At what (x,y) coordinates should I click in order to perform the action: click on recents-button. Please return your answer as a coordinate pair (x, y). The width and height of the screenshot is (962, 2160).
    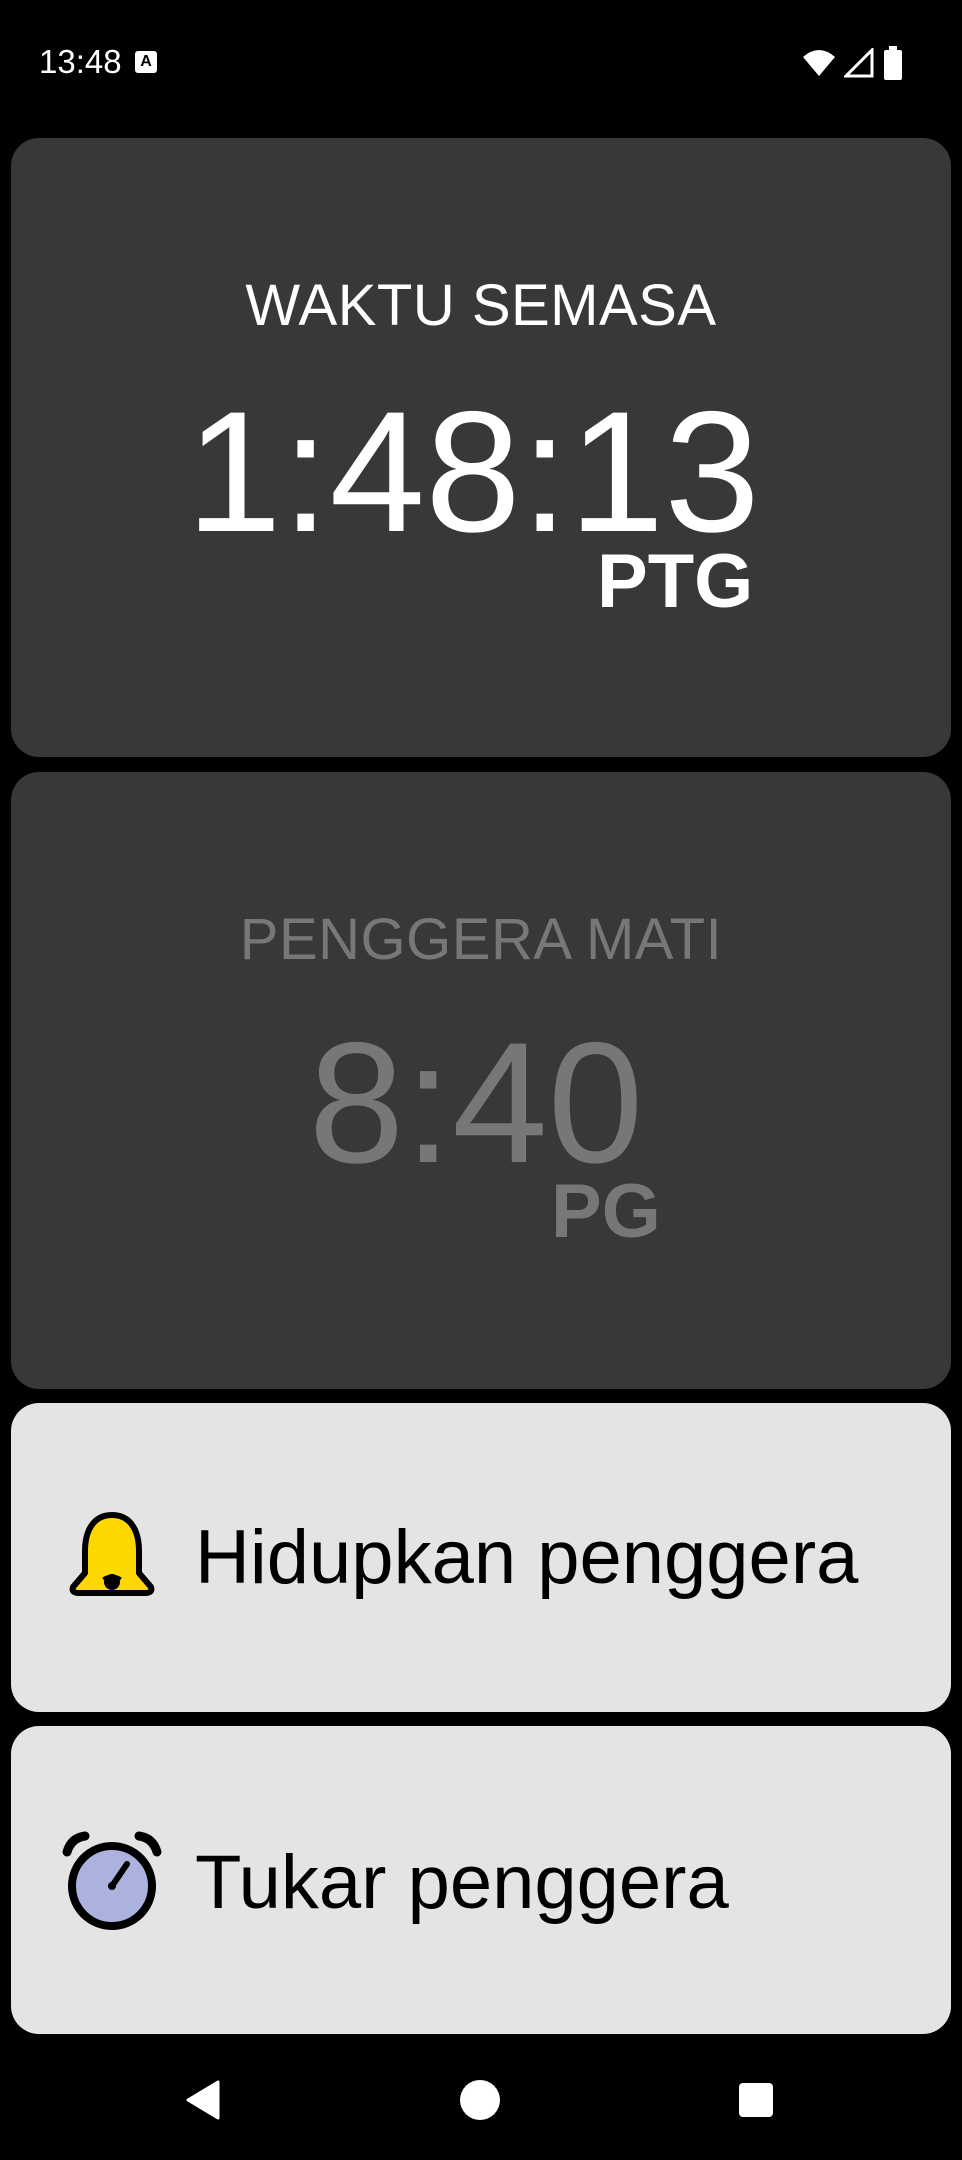
    Looking at the image, I should click on (756, 2100).